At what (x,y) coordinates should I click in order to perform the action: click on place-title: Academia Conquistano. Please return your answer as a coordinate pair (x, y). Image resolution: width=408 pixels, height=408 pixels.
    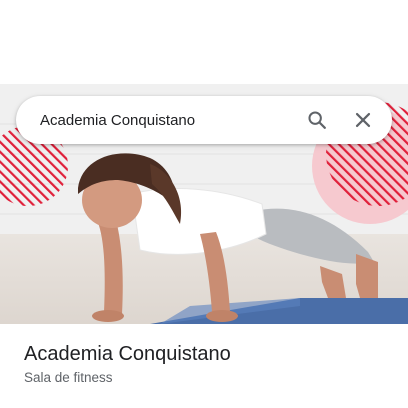
    Looking at the image, I should click on (127, 354).